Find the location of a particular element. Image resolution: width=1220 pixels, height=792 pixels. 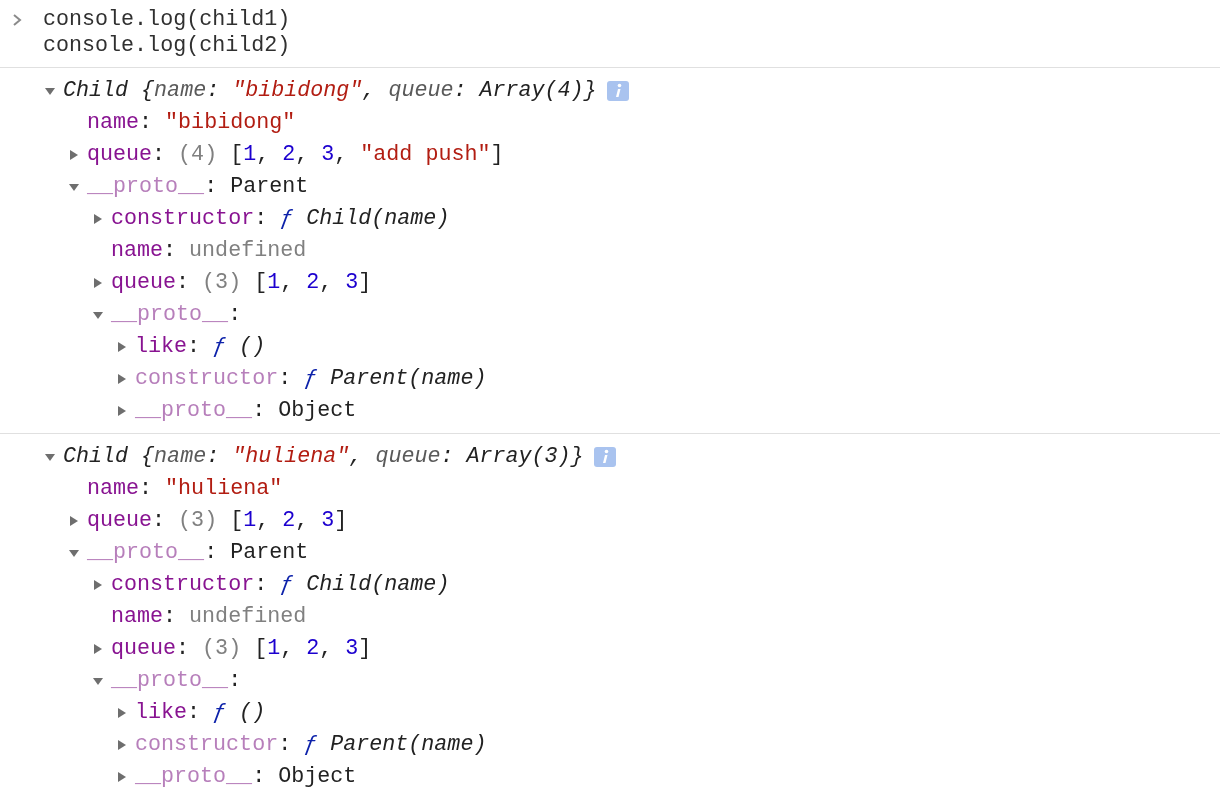

command-line: console.log(child2) is located at coordinates (167, 45).